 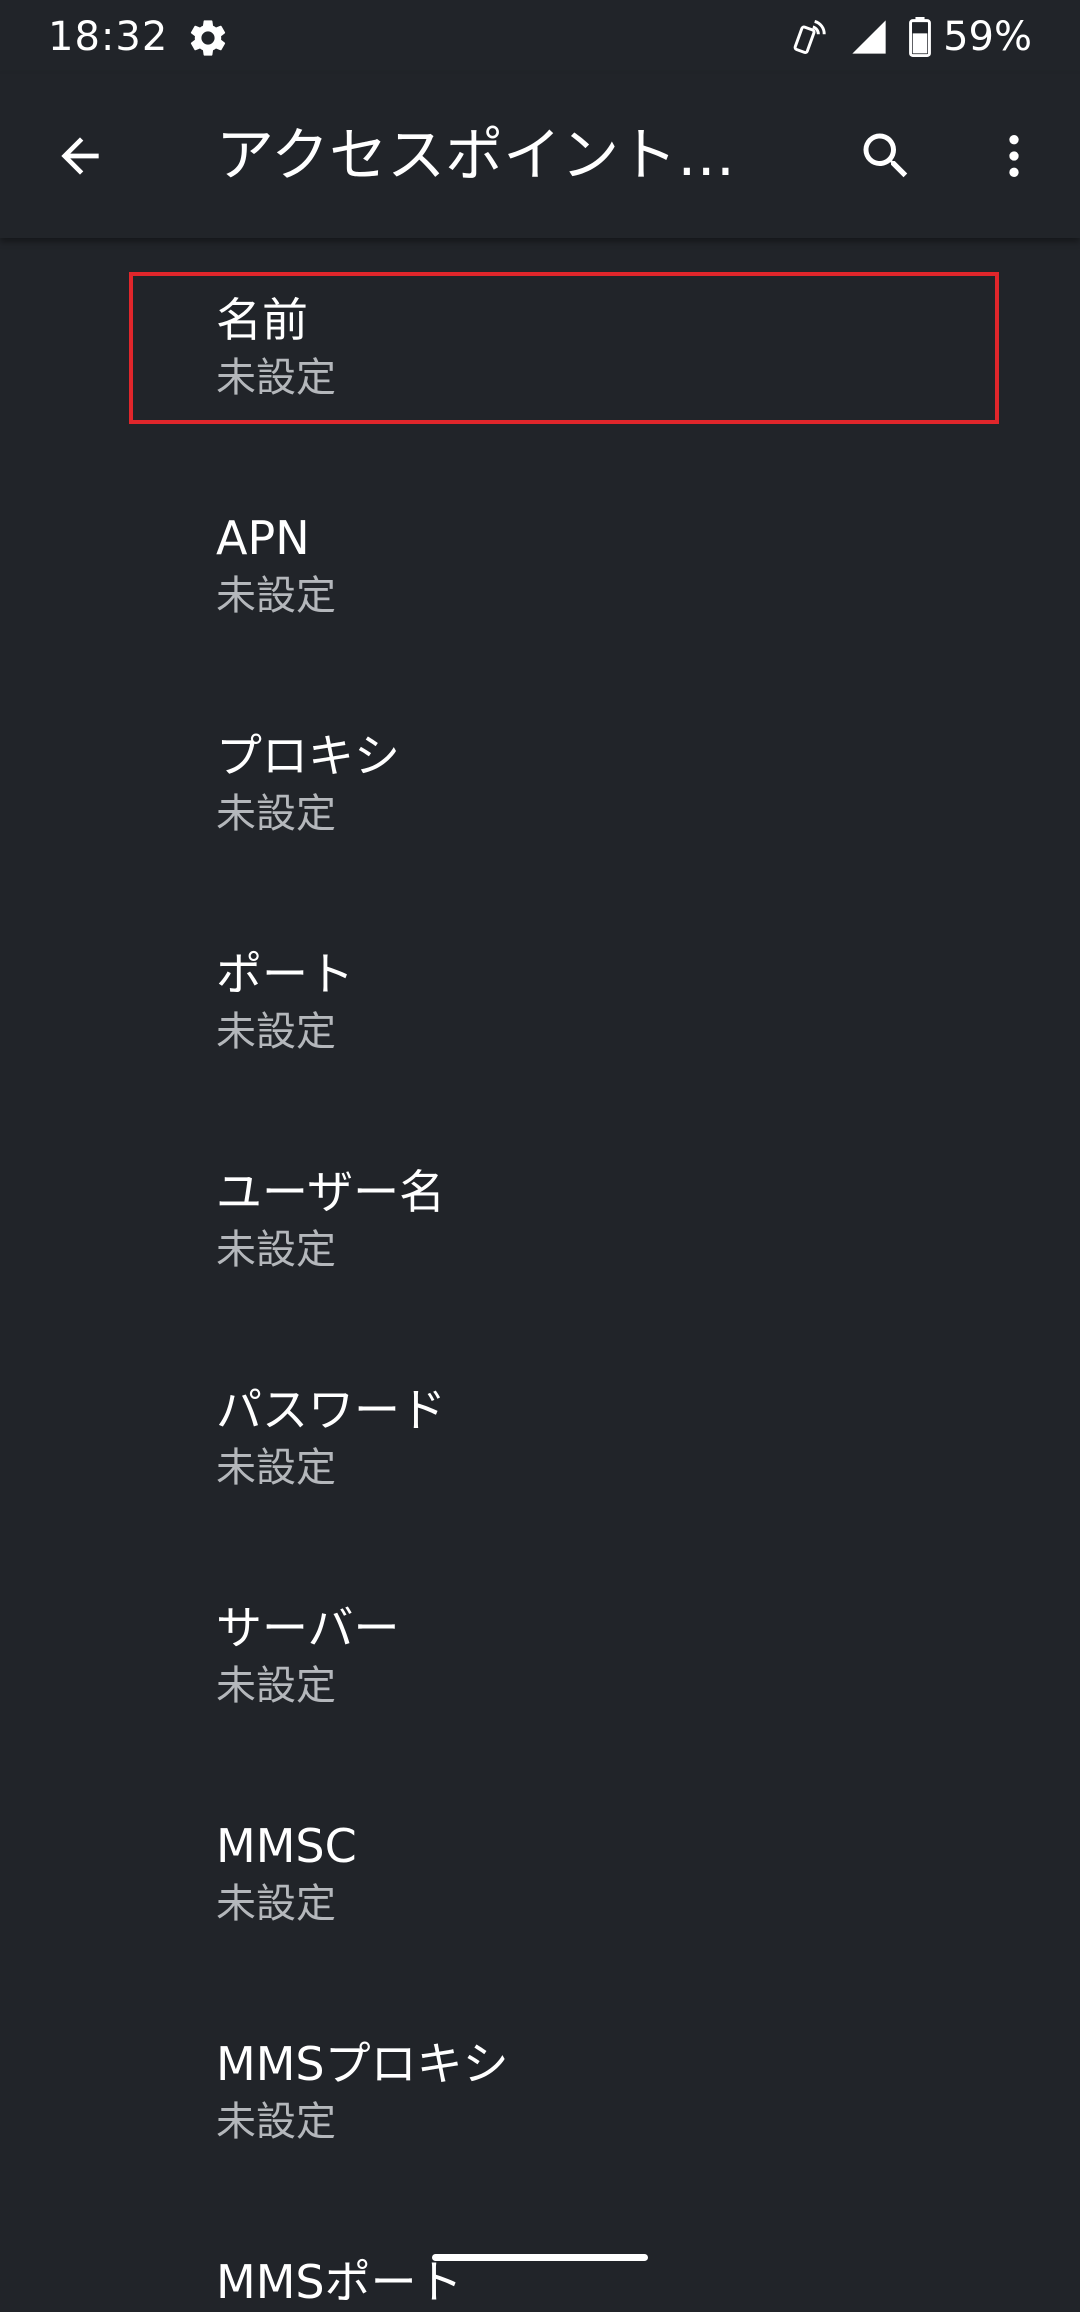 What do you see at coordinates (869, 37) in the screenshot?
I see `signal-icon` at bounding box center [869, 37].